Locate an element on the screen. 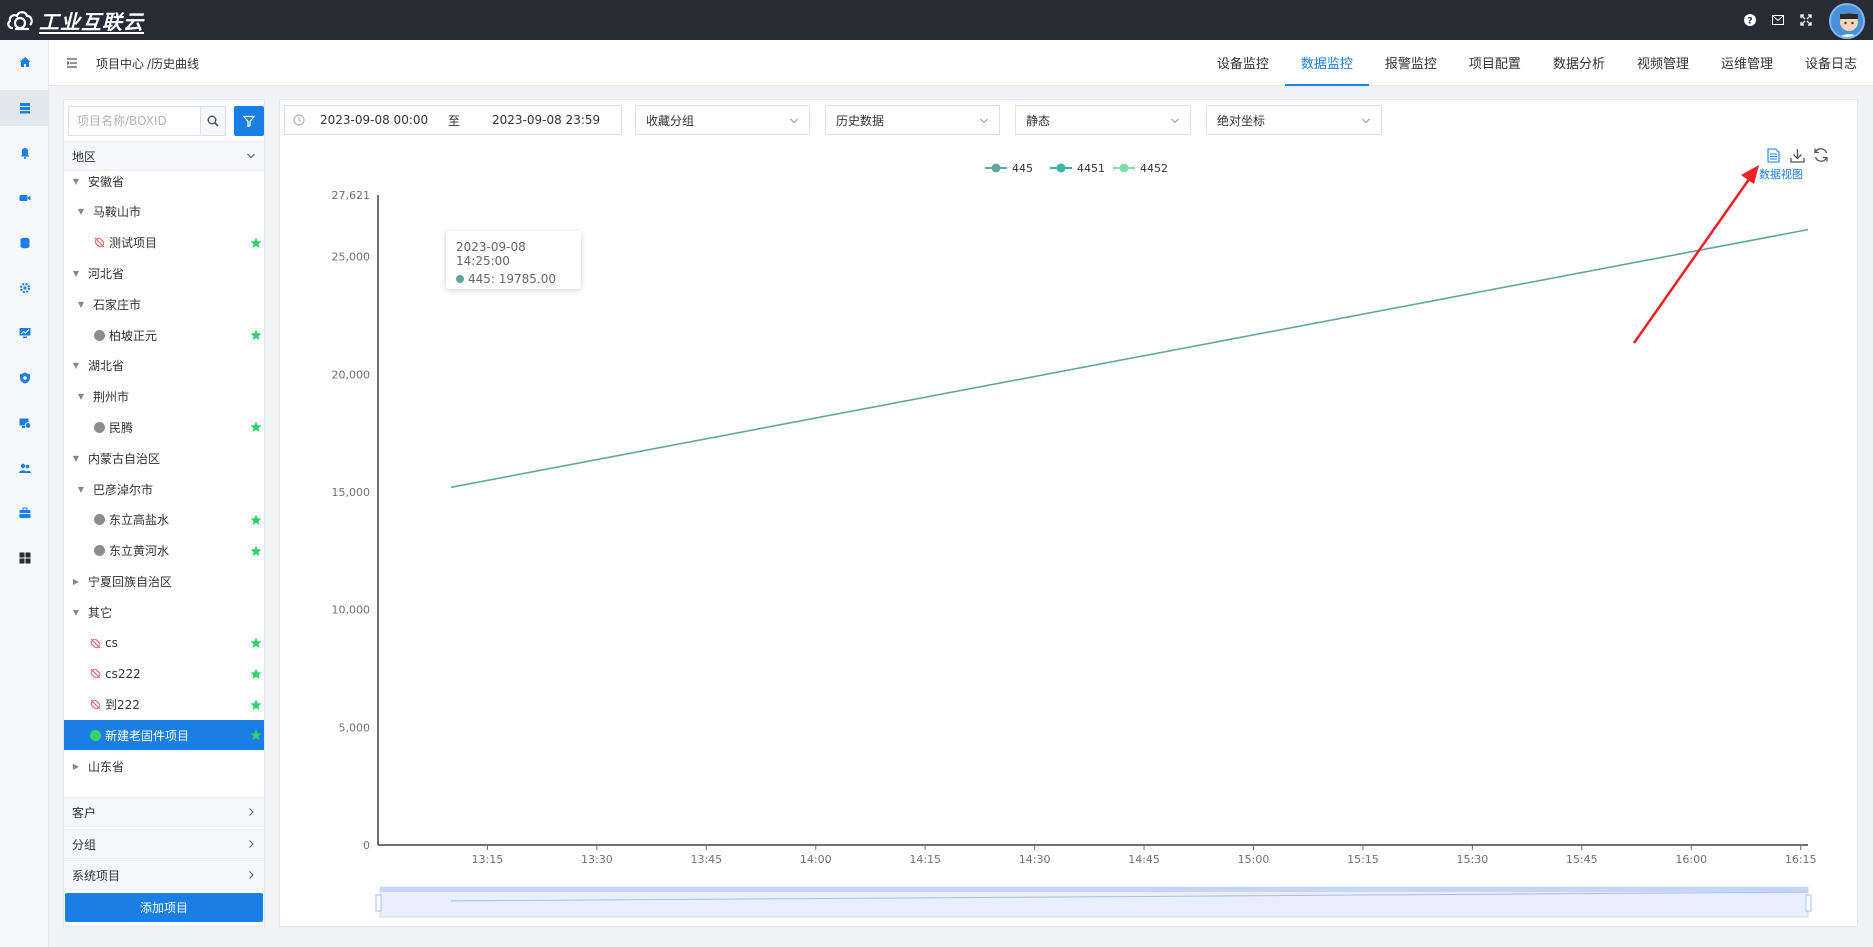  tree-item: 民腾 is located at coordinates (164, 427).